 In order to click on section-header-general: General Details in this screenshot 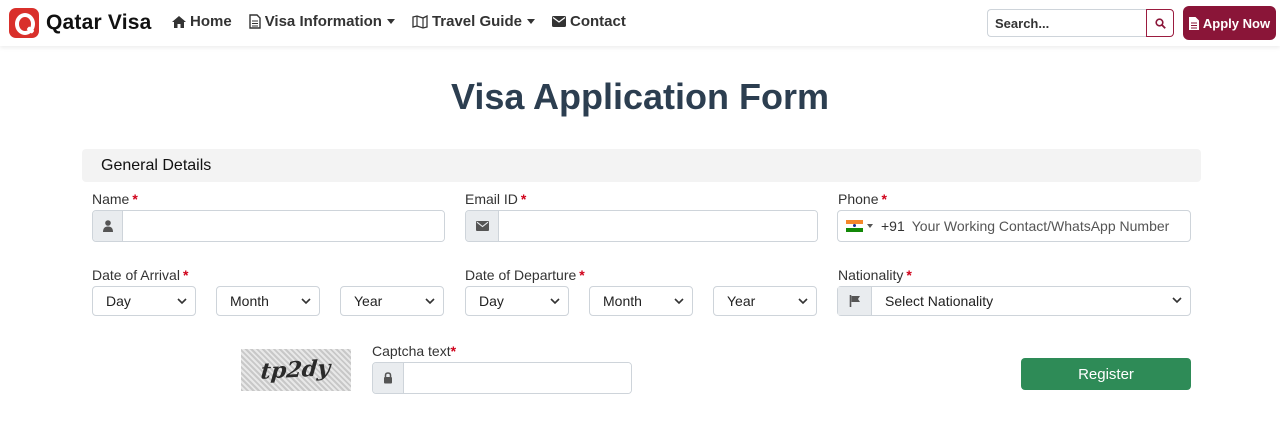, I will do `click(641, 165)`.